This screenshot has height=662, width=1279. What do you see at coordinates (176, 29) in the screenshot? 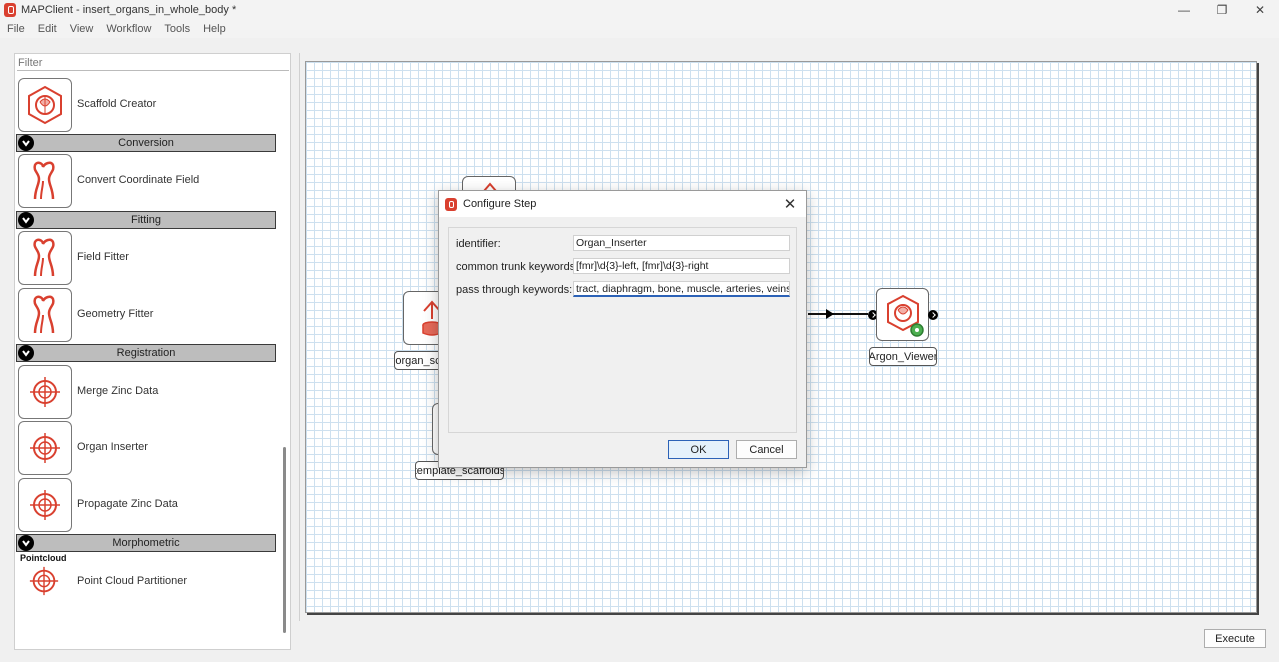
I see `menu-tools: Tools` at bounding box center [176, 29].